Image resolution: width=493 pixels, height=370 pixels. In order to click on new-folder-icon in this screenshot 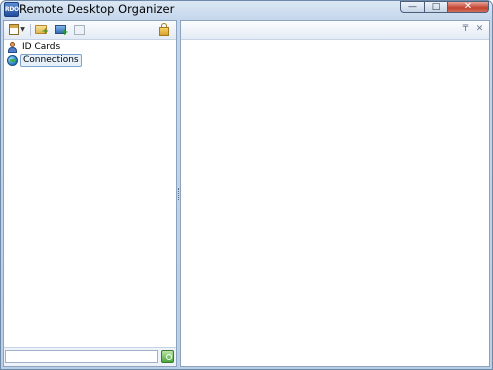, I will do `click(42, 31)`.